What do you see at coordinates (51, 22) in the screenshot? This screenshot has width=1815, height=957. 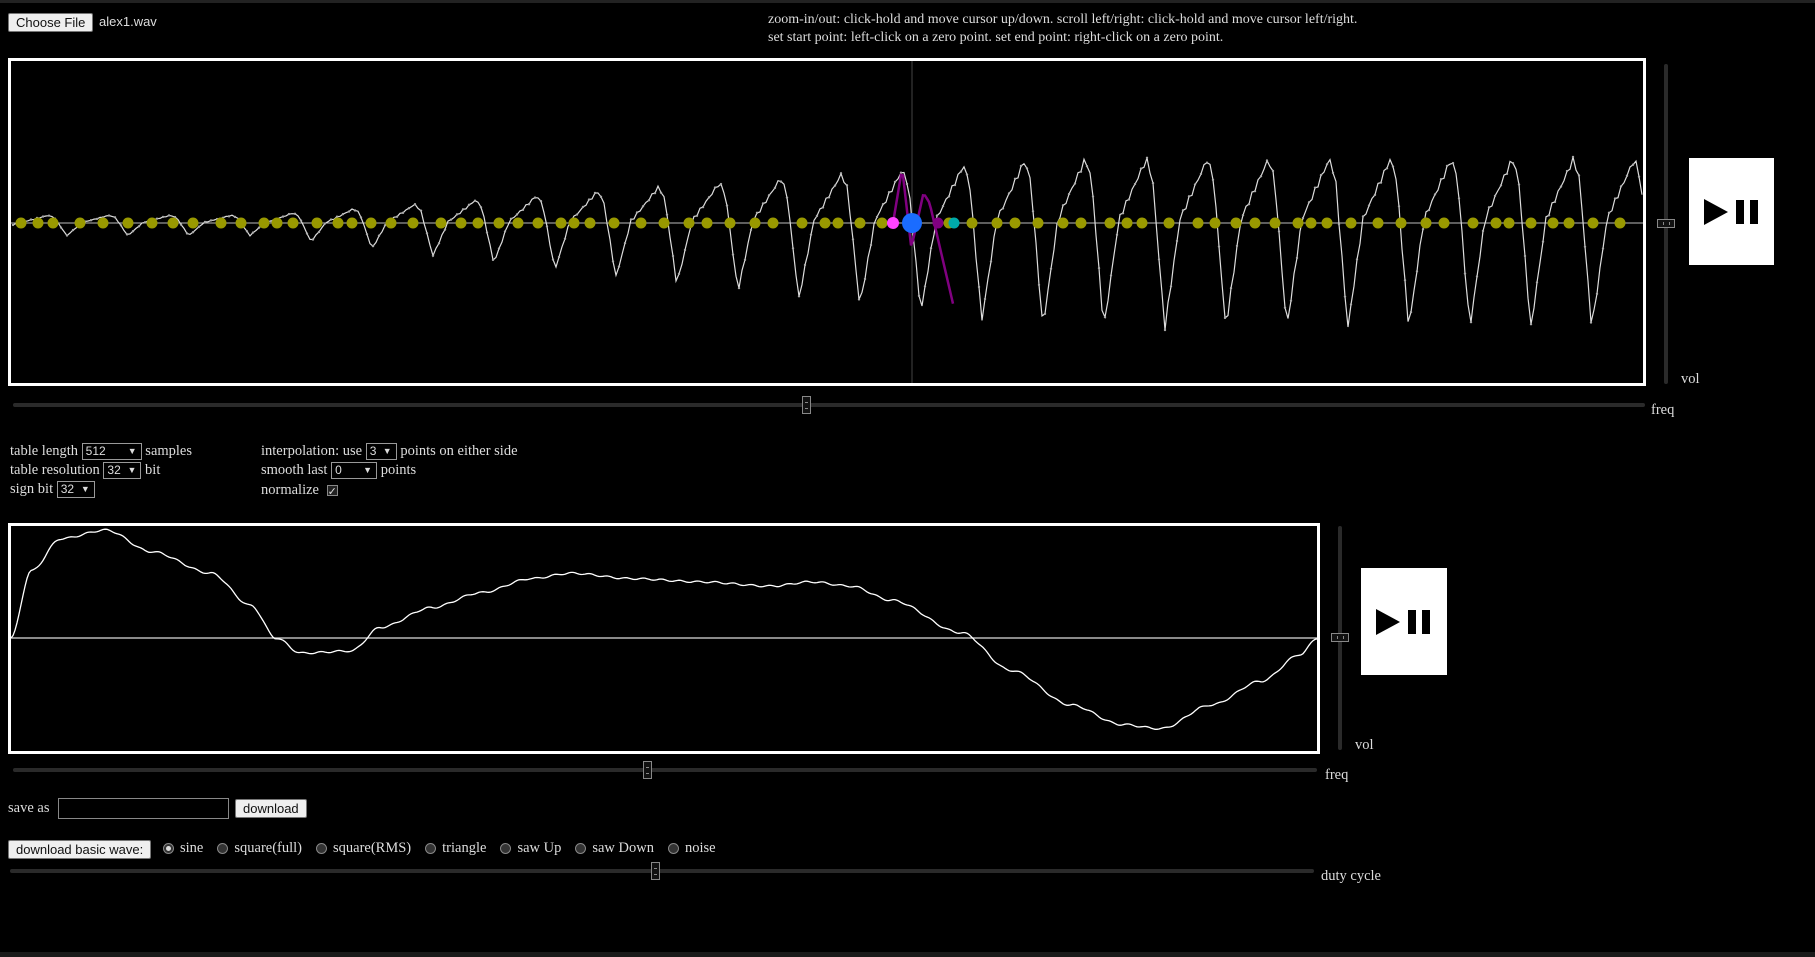 I see `choose-file-button: Choose File` at bounding box center [51, 22].